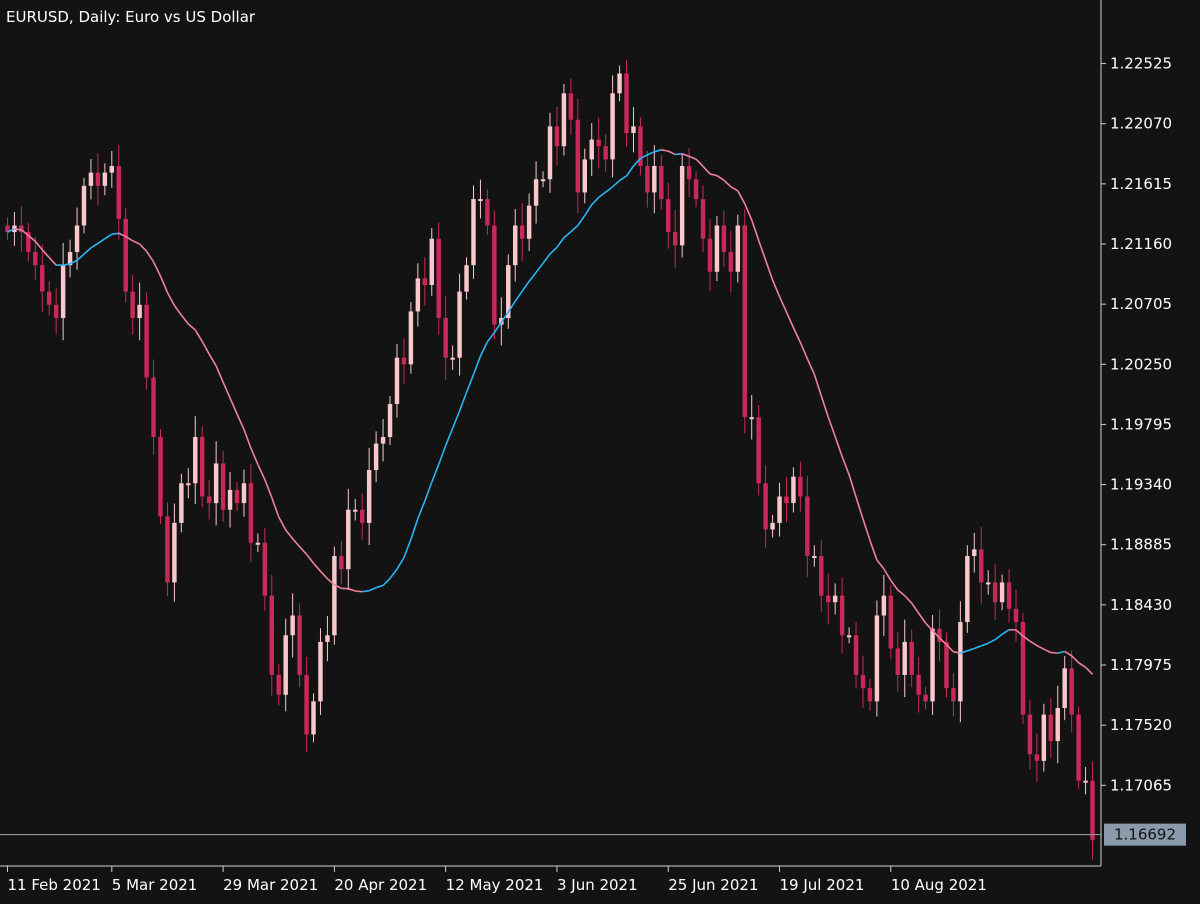  Describe the element at coordinates (380, 885) in the screenshot. I see `time-tick-label: 20 Apr 2021` at that location.